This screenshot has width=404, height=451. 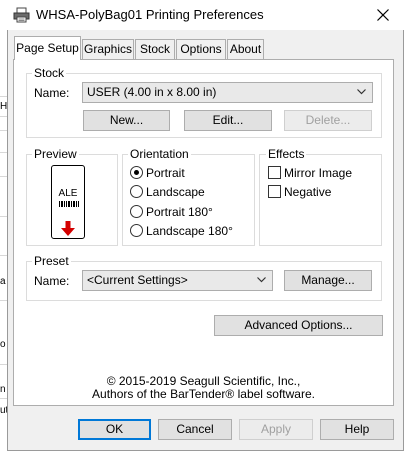 I want to click on stock-name-value: USER (4.00 in x 8.00 in), so click(x=152, y=92).